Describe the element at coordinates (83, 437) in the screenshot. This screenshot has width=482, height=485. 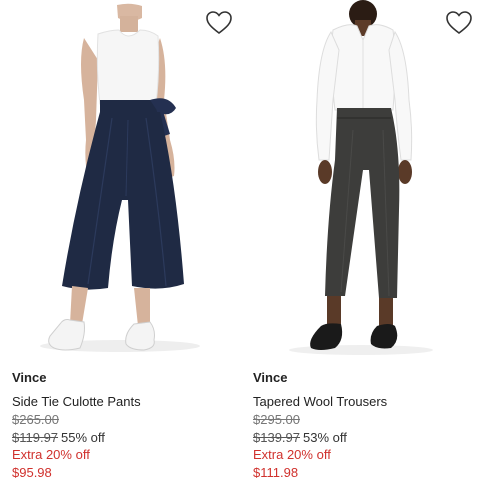
I see `discount-percent: 55% off` at that location.